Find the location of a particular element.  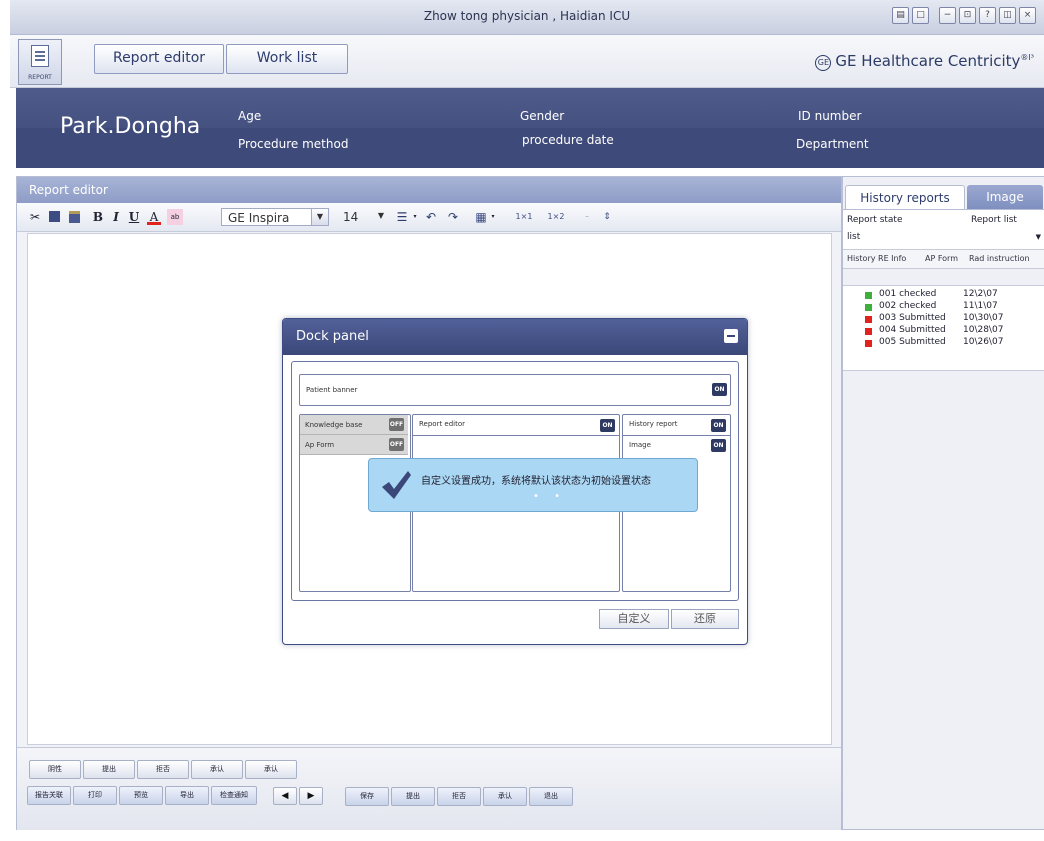

bold-button: B is located at coordinates (98, 217).